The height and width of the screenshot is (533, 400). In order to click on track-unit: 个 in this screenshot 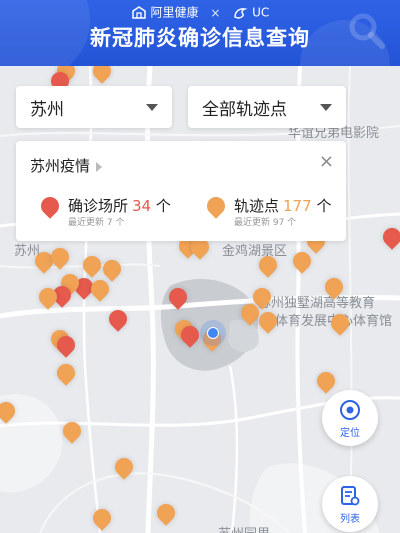, I will do `click(324, 206)`.